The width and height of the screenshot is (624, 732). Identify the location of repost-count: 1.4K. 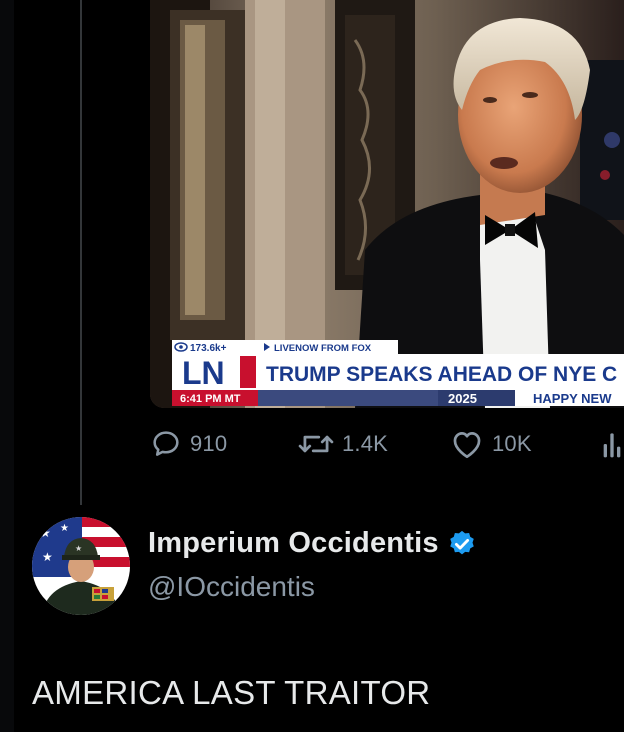
(365, 443).